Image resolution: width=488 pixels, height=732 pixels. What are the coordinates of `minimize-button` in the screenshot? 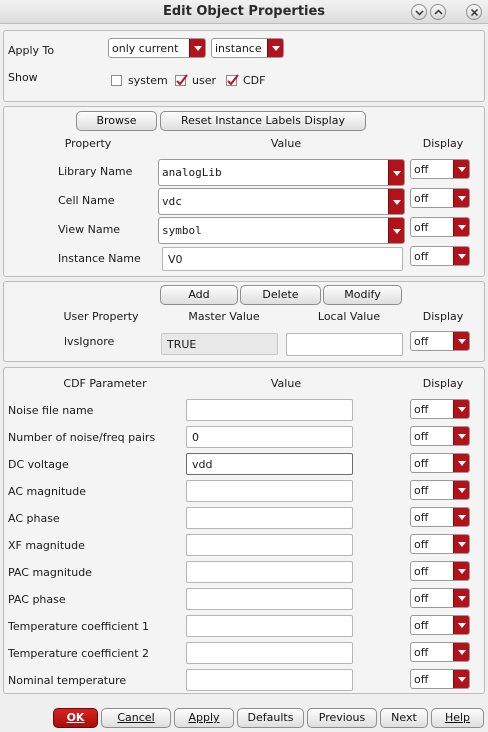 It's located at (419, 12).